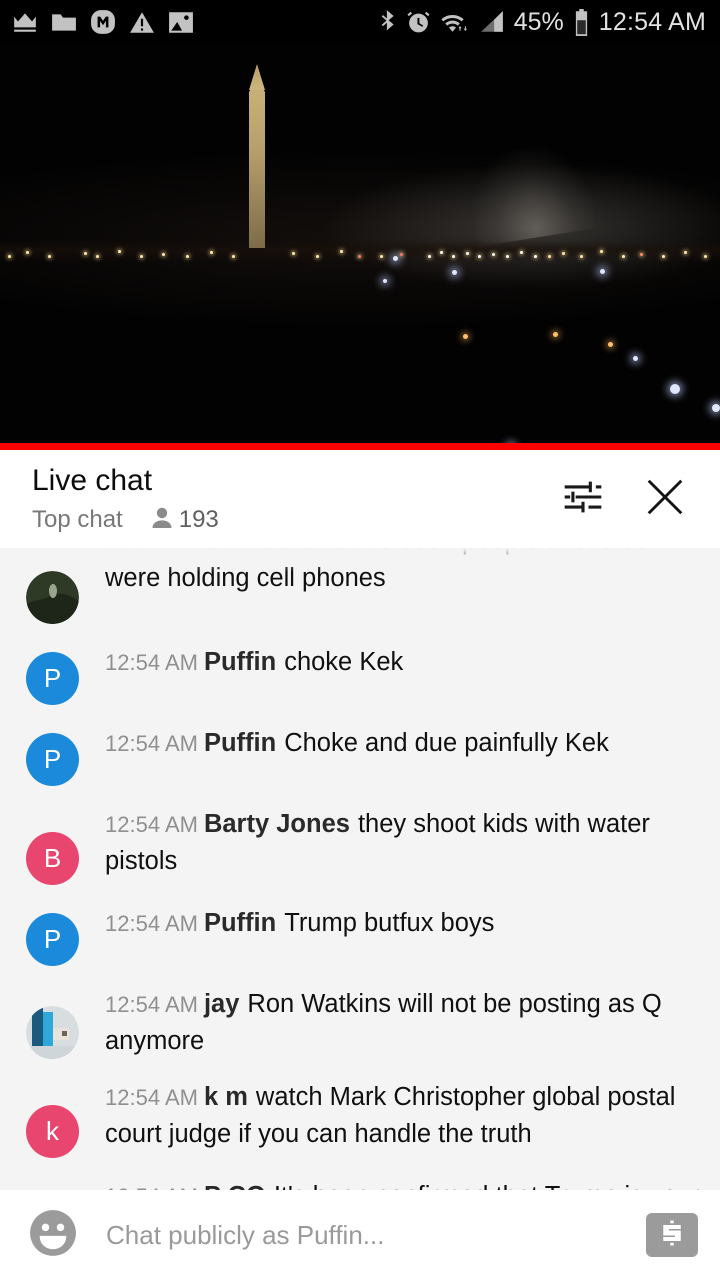 This screenshot has height=1280, width=720. What do you see at coordinates (77, 520) in the screenshot?
I see `chat-mode-label: Top chat` at bounding box center [77, 520].